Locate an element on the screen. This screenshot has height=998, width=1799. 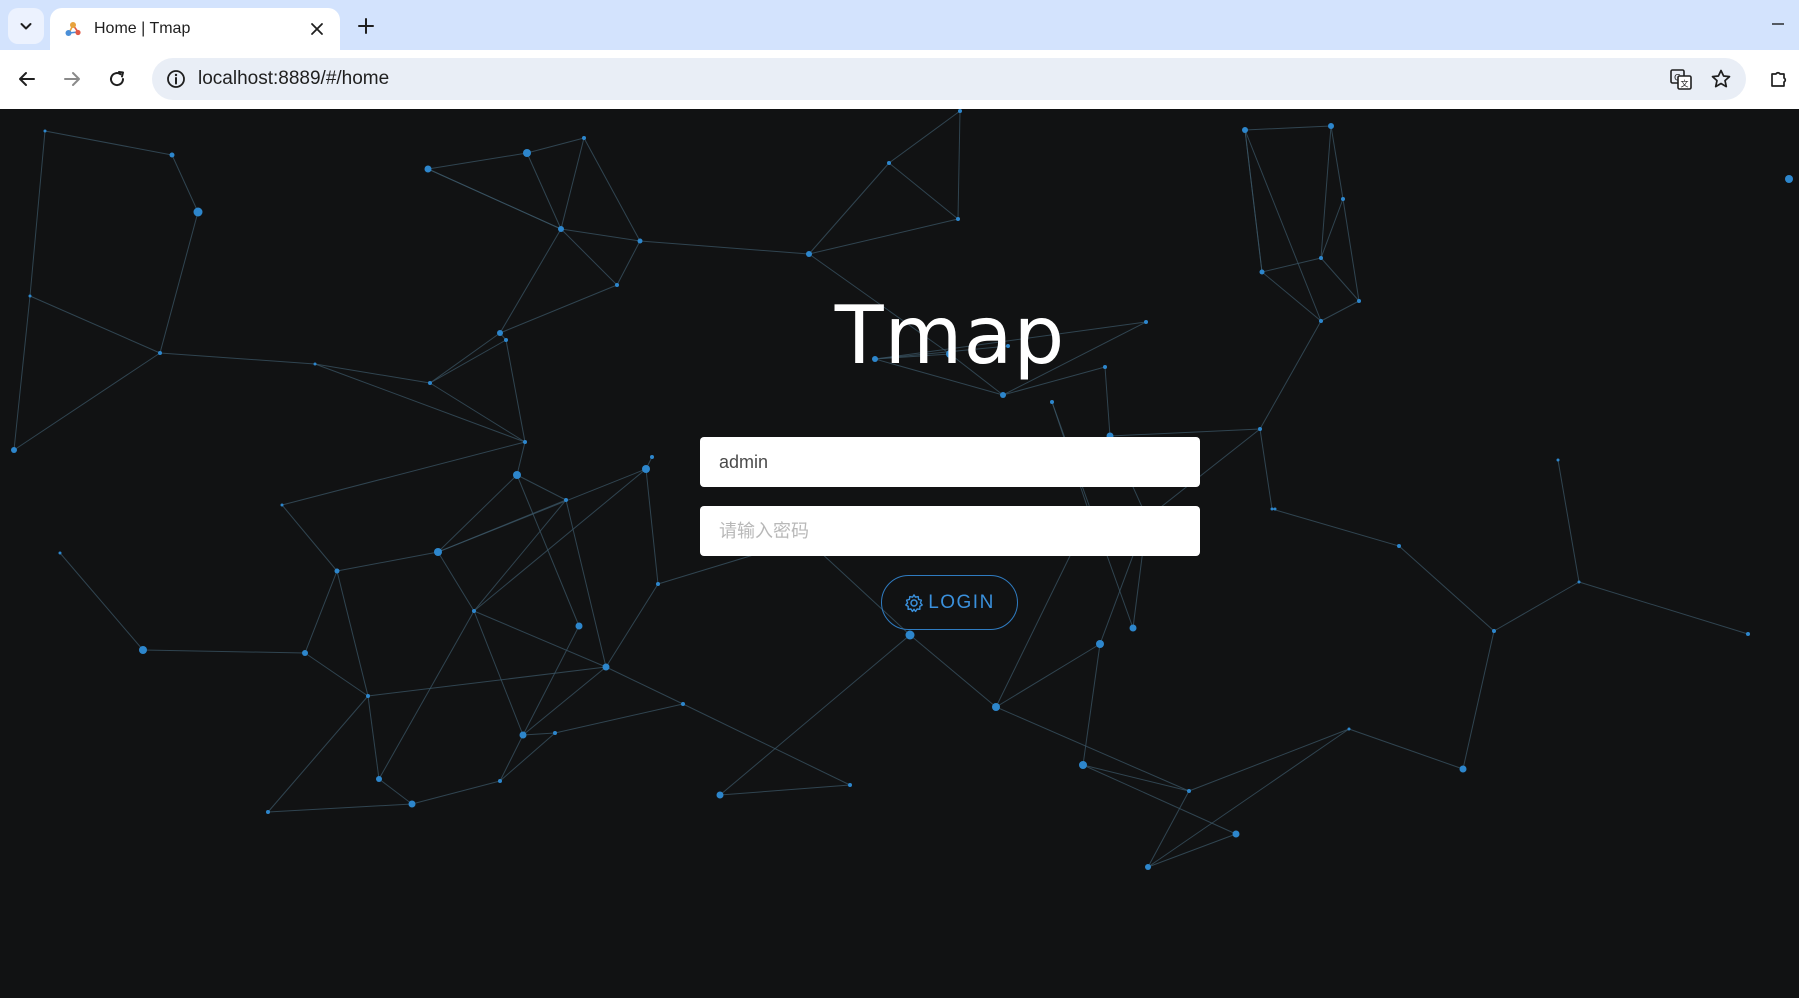
reload-icon is located at coordinates (117, 79).